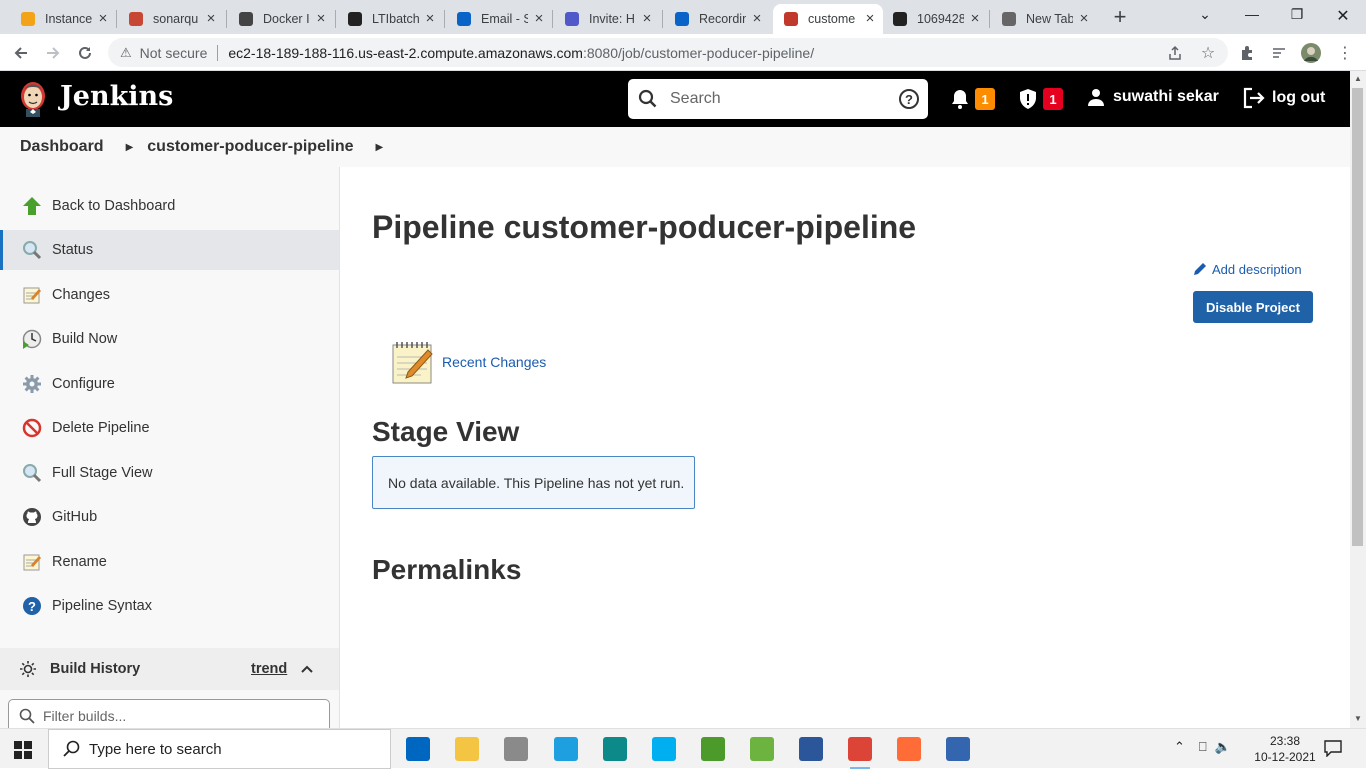 The width and height of the screenshot is (1366, 769). I want to click on store-icon, so click(418, 749).